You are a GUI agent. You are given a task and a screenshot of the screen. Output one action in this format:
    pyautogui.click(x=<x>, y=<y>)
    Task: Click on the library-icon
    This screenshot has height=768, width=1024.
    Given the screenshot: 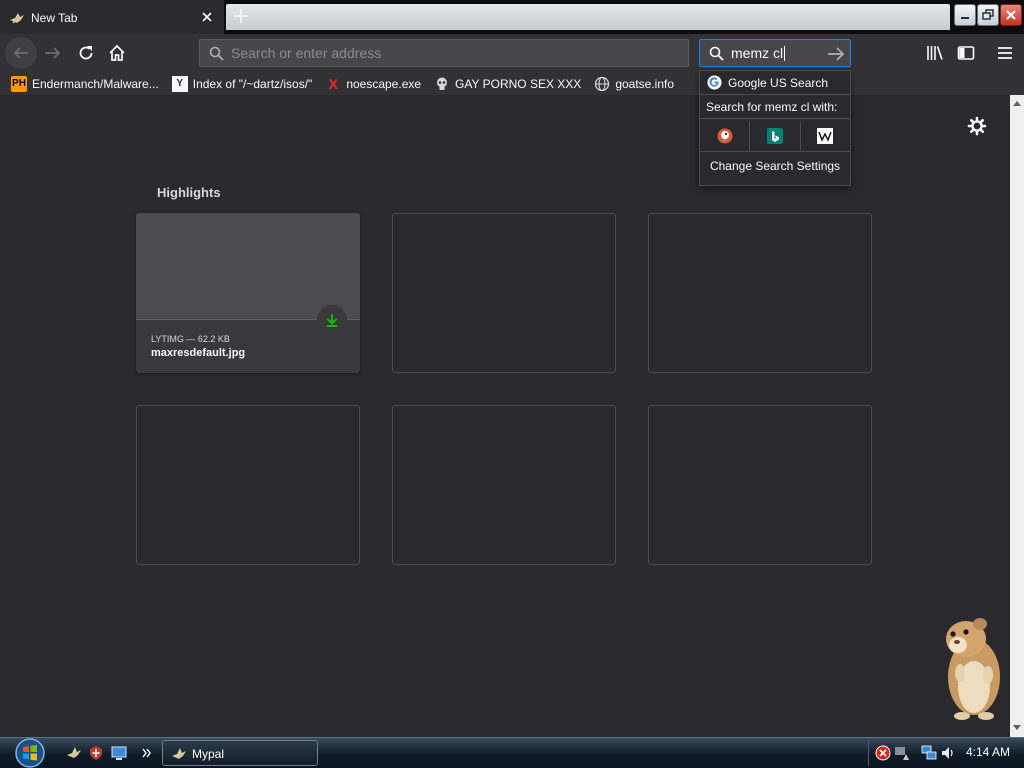 What is the action you would take?
    pyautogui.click(x=935, y=53)
    